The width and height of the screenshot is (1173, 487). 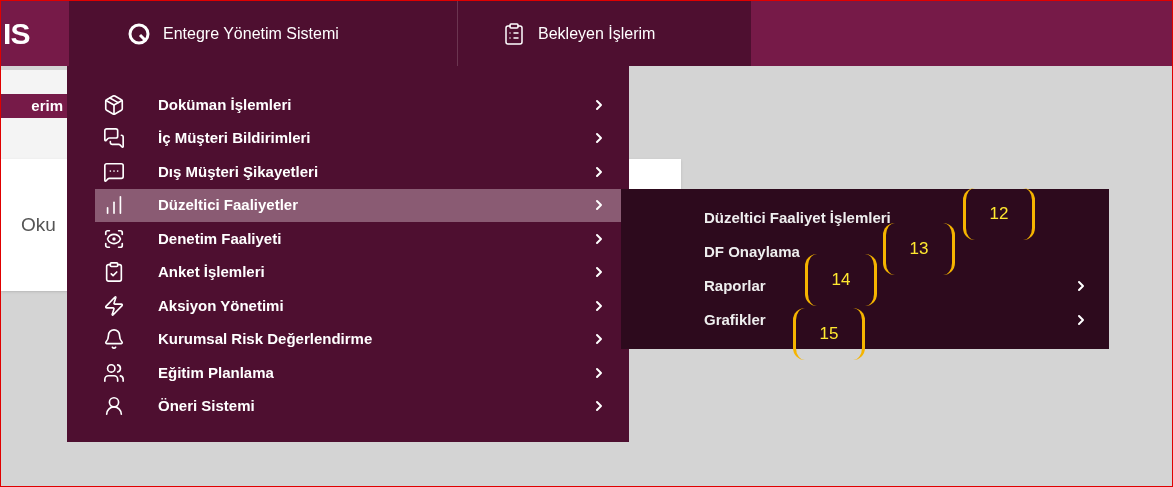 I want to click on callout-bracket: 15, so click(x=829, y=334).